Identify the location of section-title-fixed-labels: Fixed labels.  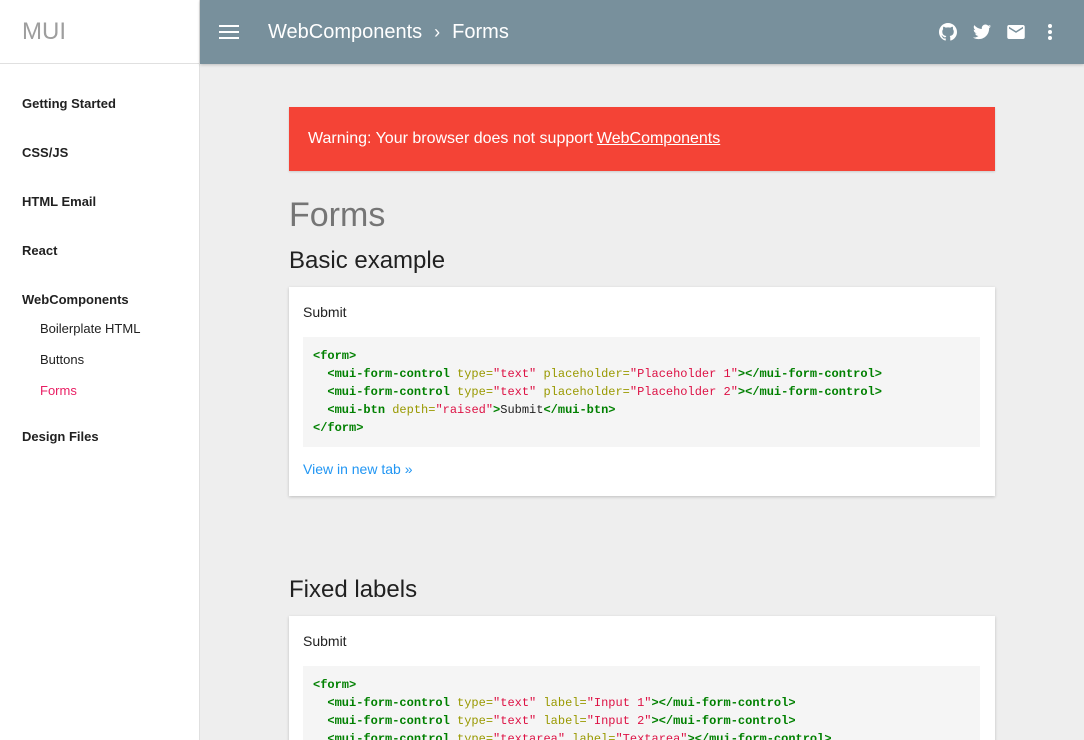
(353, 589).